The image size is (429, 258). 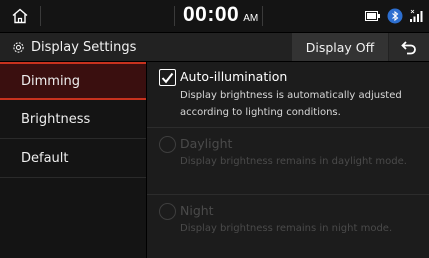 I want to click on back-arrow-icon, so click(x=408, y=48).